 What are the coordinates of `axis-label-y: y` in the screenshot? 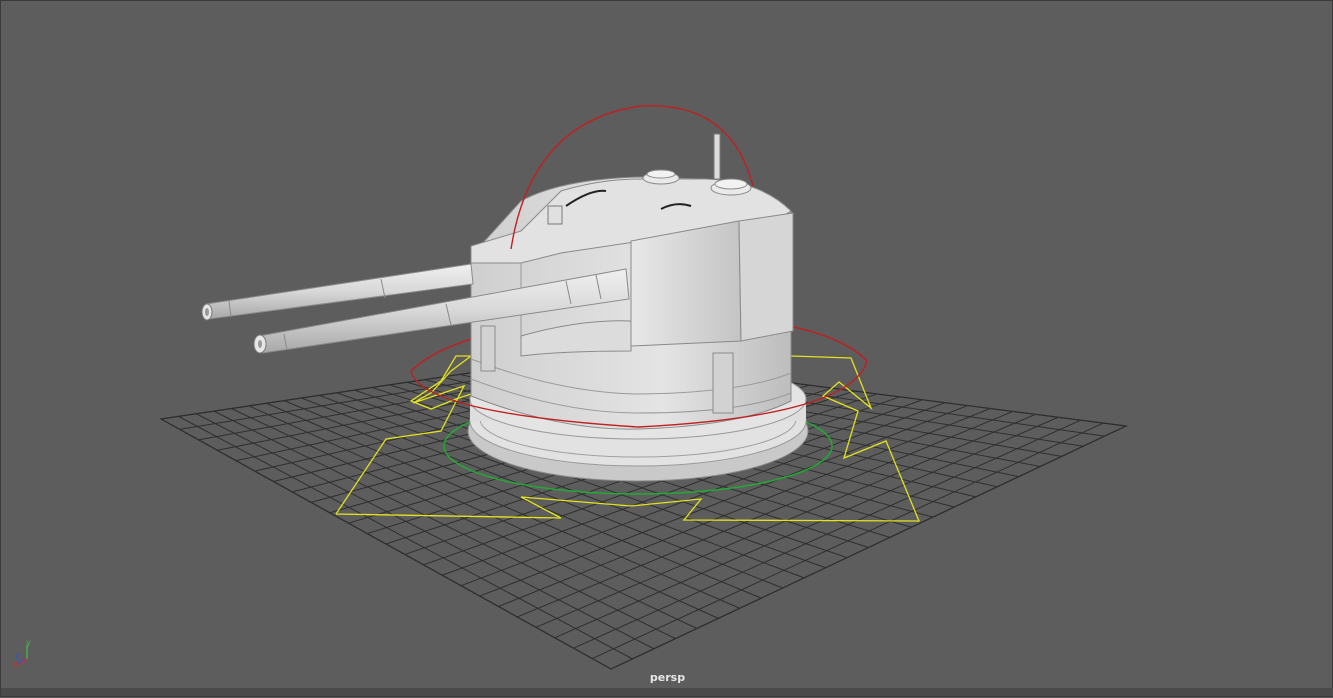 It's located at (28, 642).